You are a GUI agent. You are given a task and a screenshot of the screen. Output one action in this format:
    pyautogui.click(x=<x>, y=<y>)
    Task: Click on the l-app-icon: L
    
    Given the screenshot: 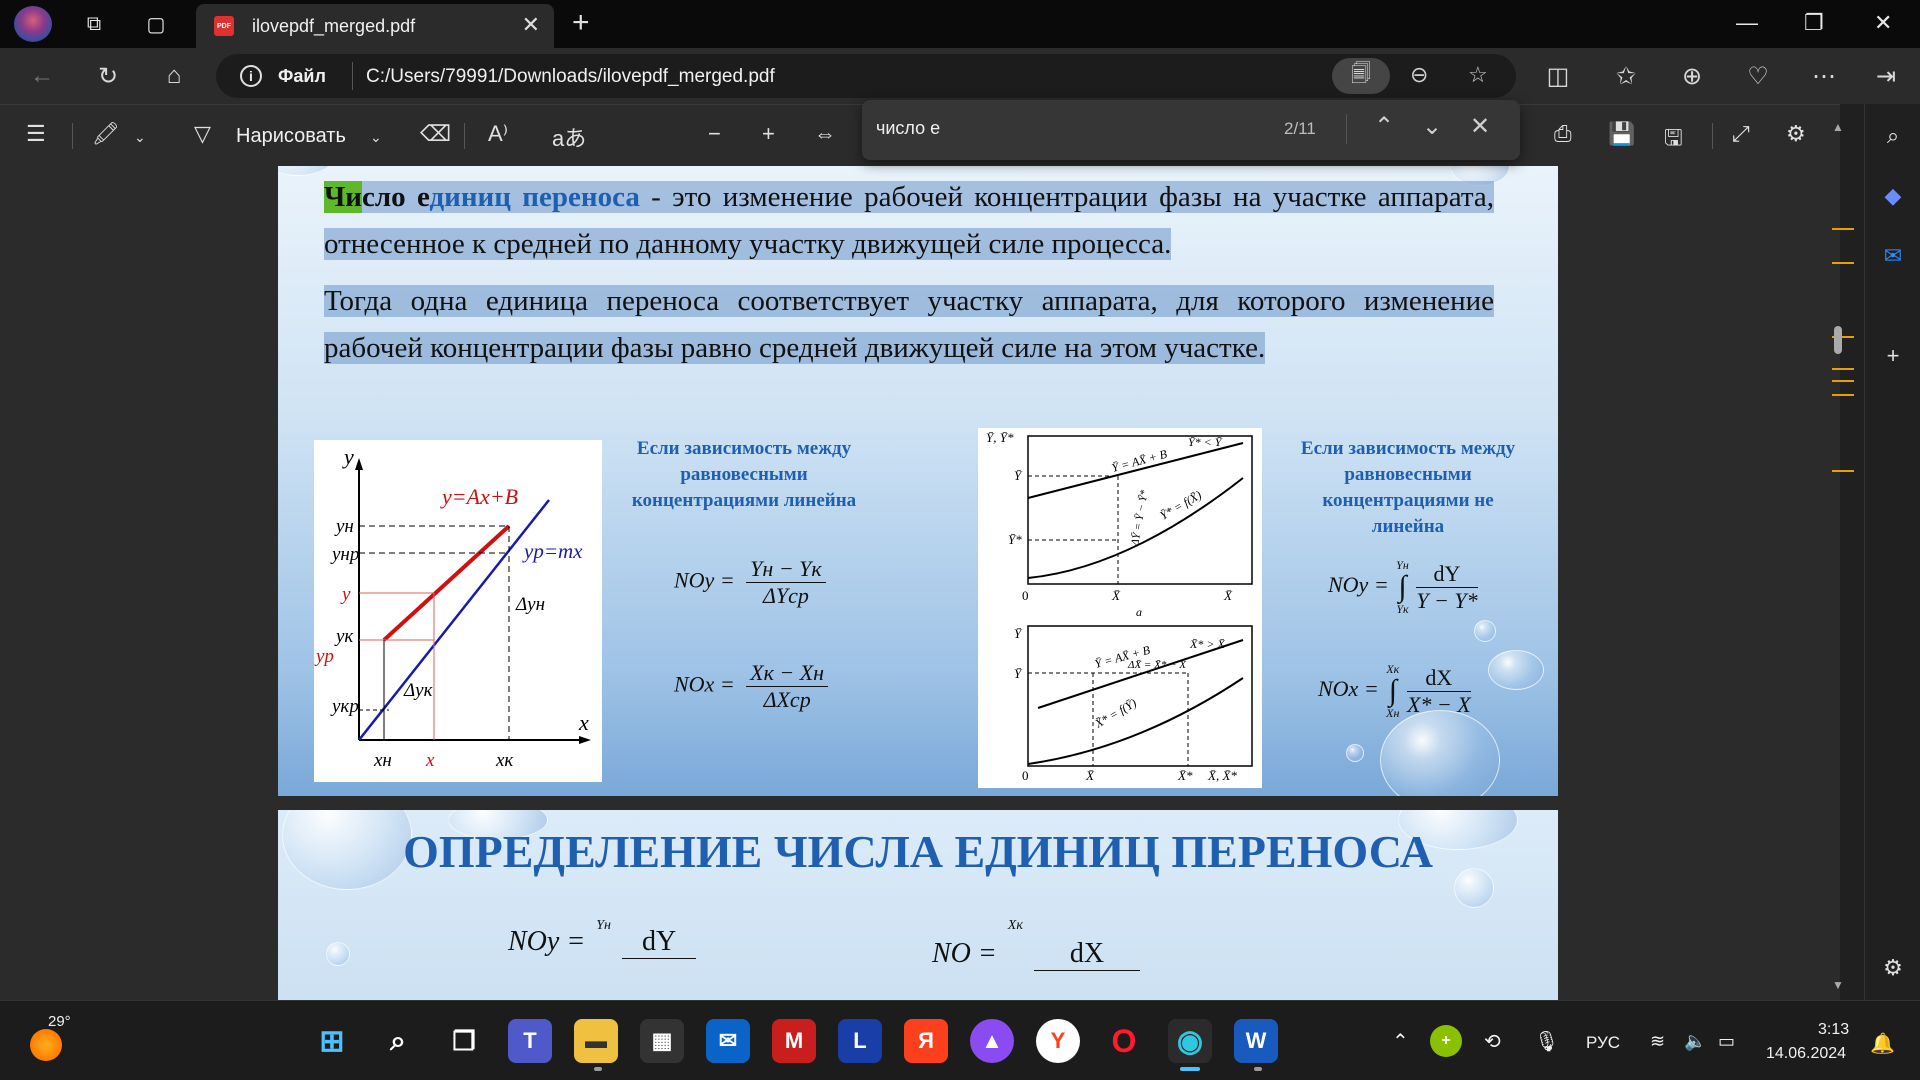 What is the action you would take?
    pyautogui.click(x=860, y=1041)
    